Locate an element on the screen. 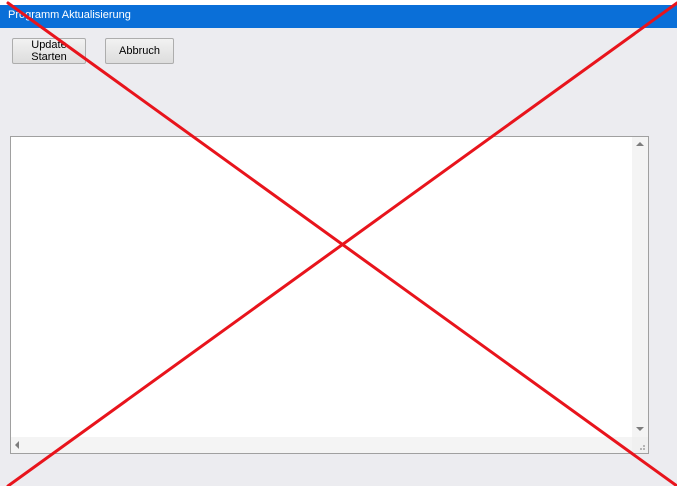 The image size is (677, 486). start-update-button: Update Starten is located at coordinates (49, 51).